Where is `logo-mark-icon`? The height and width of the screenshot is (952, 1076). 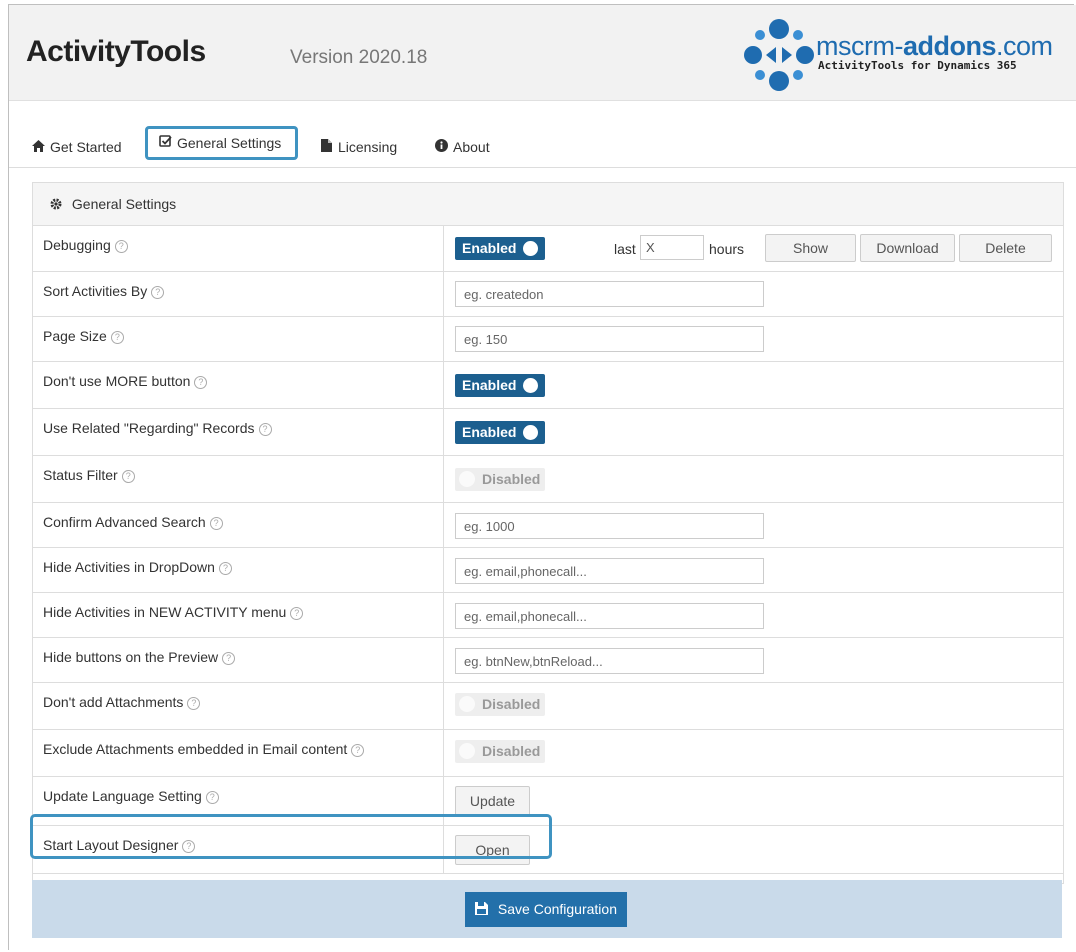 logo-mark-icon is located at coordinates (779, 55).